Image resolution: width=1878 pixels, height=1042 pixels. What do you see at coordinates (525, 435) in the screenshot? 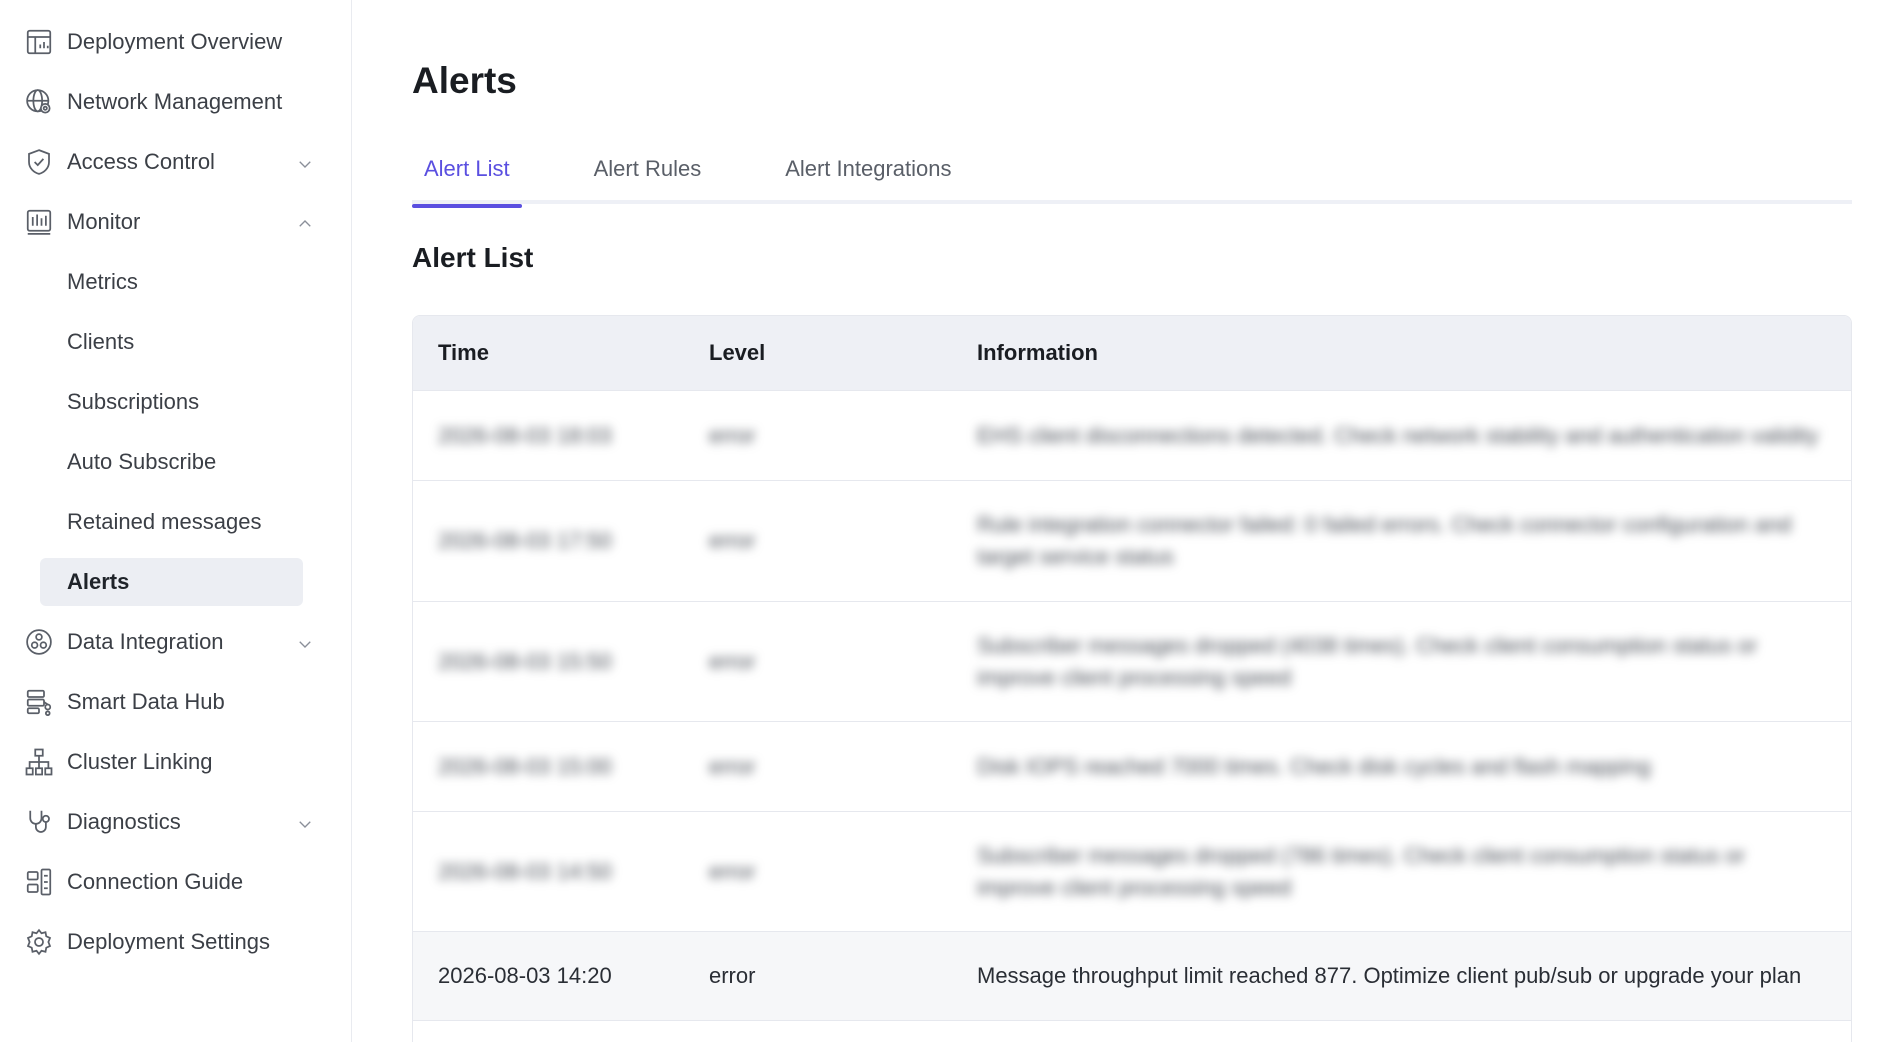
I see `cell-time: 2026-08-03 18:03` at bounding box center [525, 435].